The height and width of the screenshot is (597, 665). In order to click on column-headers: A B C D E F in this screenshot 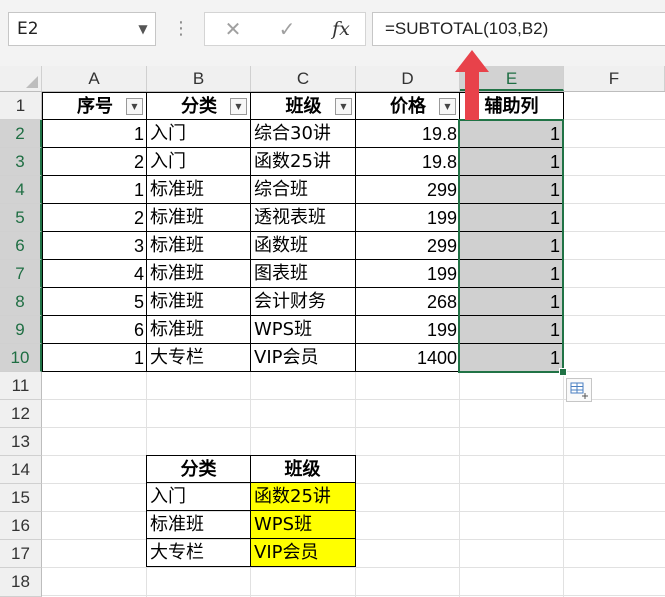, I will do `click(332, 79)`.